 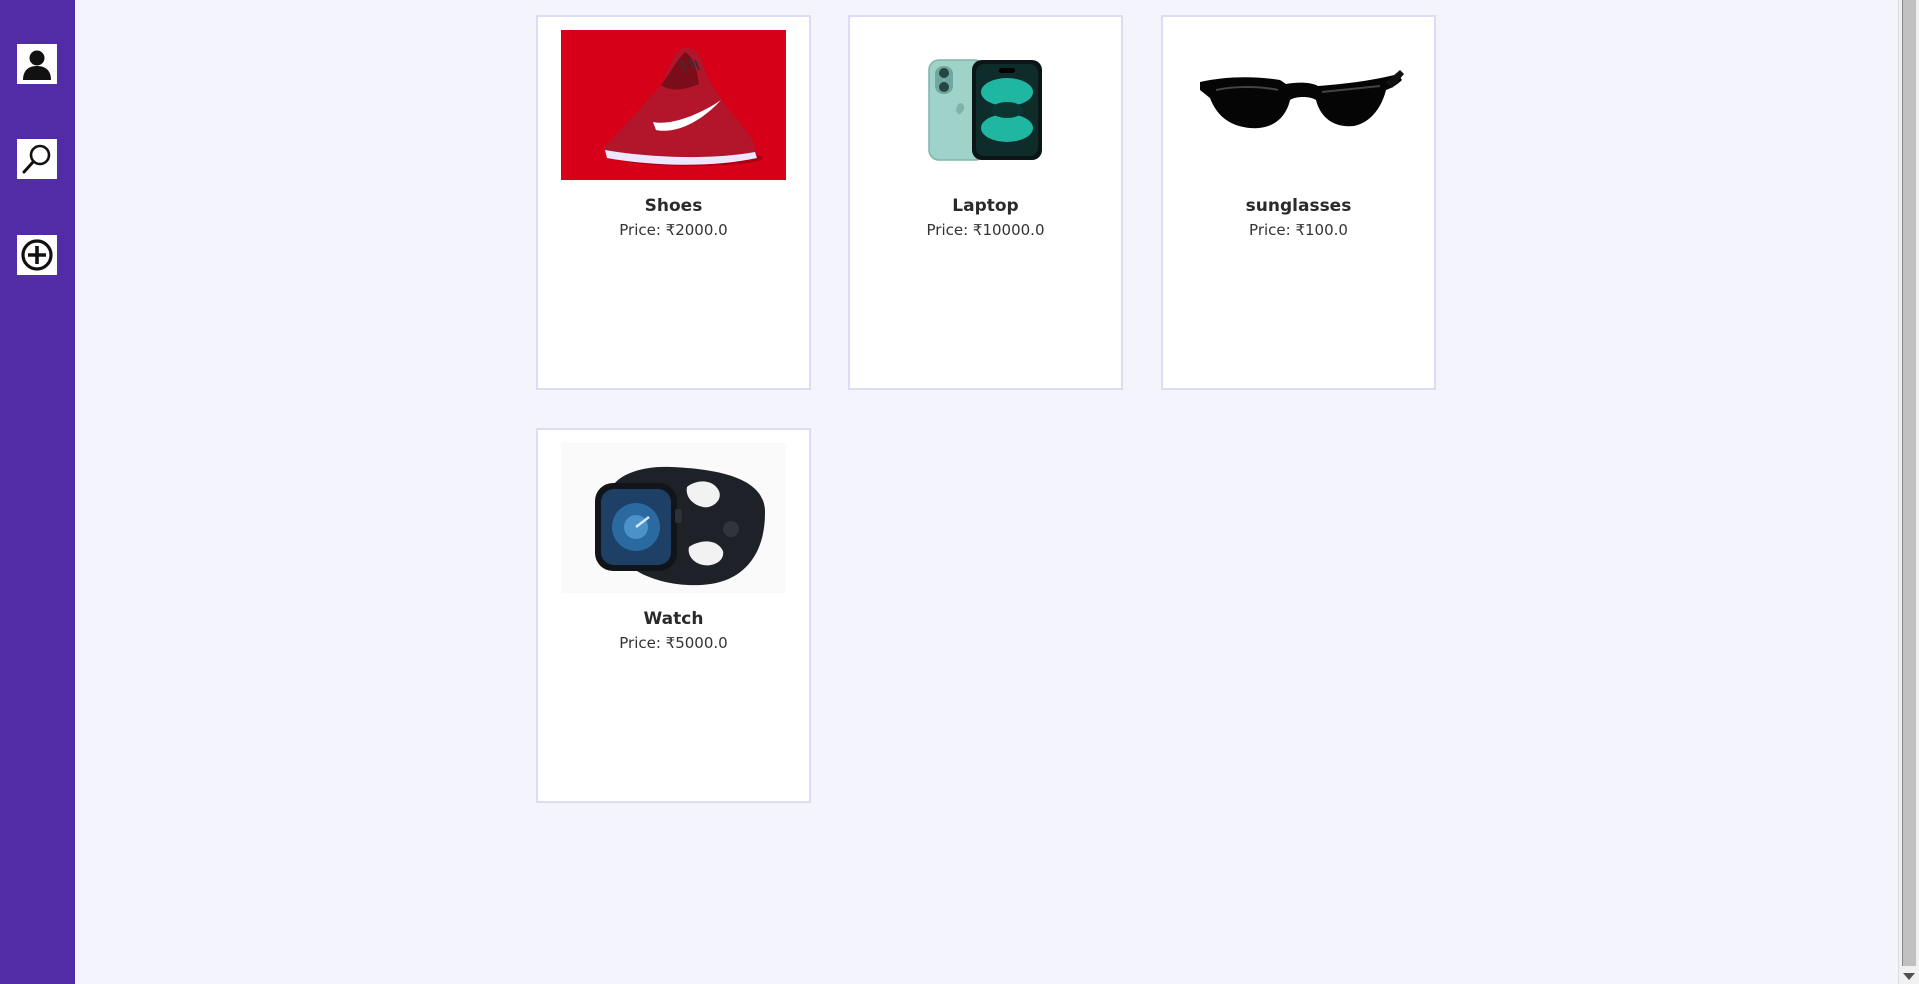 I want to click on product-card: Shoes Price: ₹2000.0, so click(x=673, y=202).